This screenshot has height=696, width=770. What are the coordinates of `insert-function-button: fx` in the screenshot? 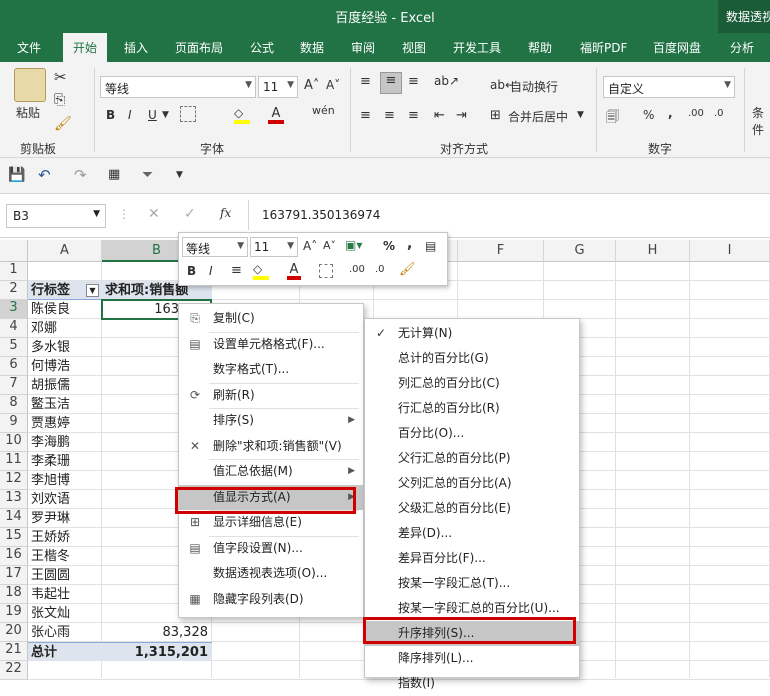 It's located at (225, 213).